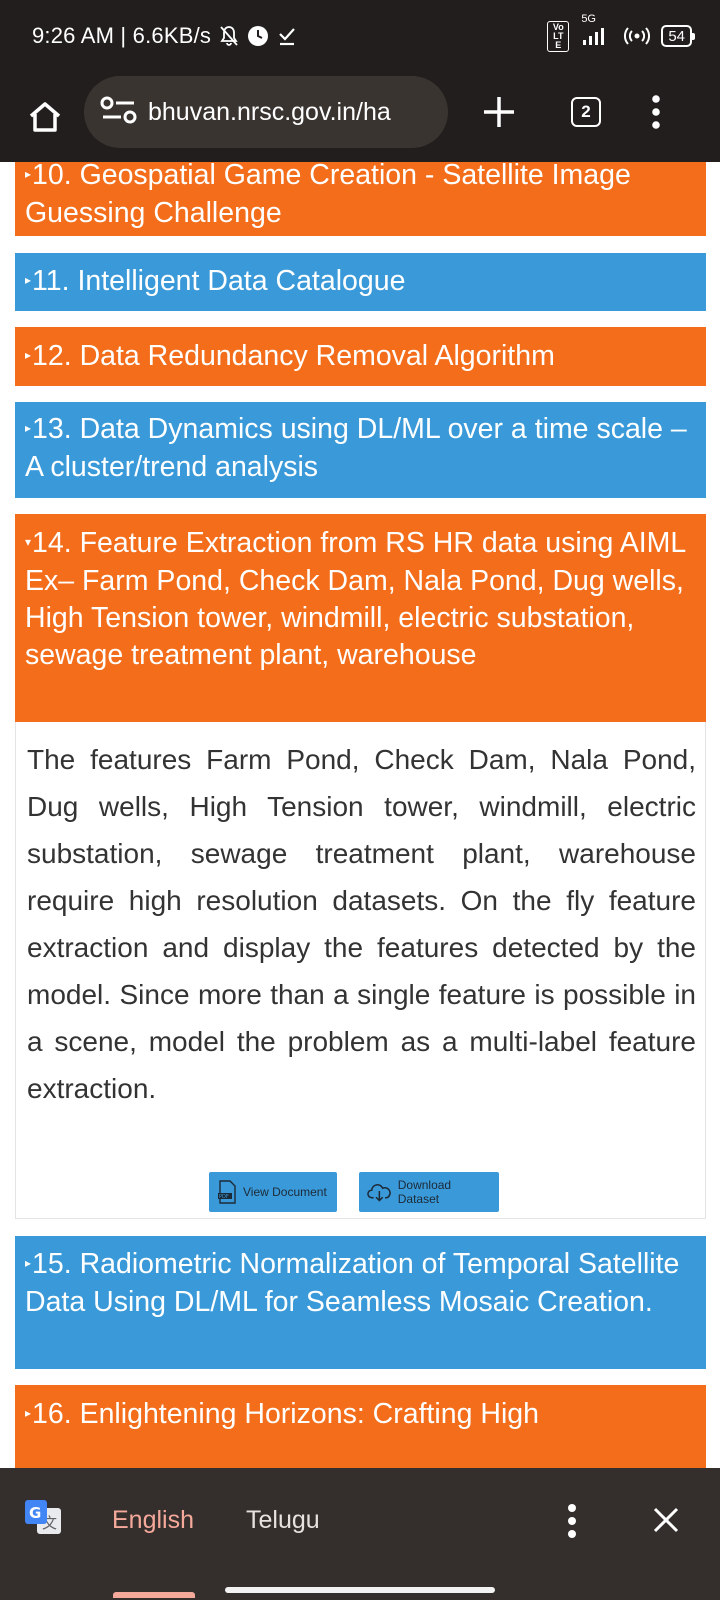 Image resolution: width=720 pixels, height=1600 pixels. Describe the element at coordinates (35, 1513) in the screenshot. I see `svg-text: G` at that location.